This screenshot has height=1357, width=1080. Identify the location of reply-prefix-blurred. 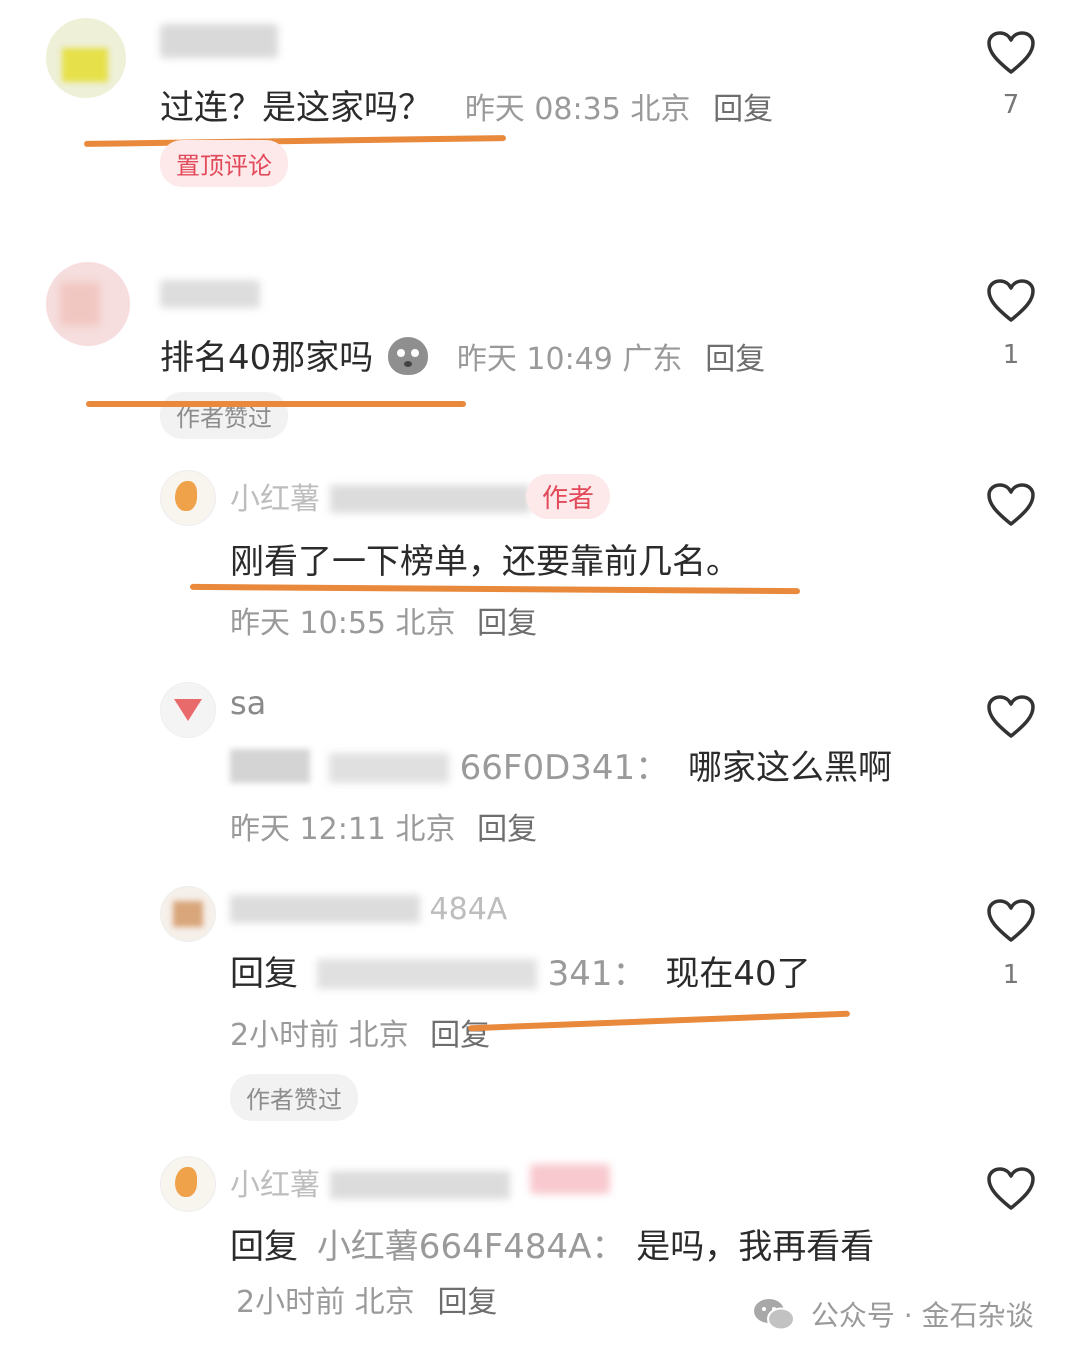
(270, 766).